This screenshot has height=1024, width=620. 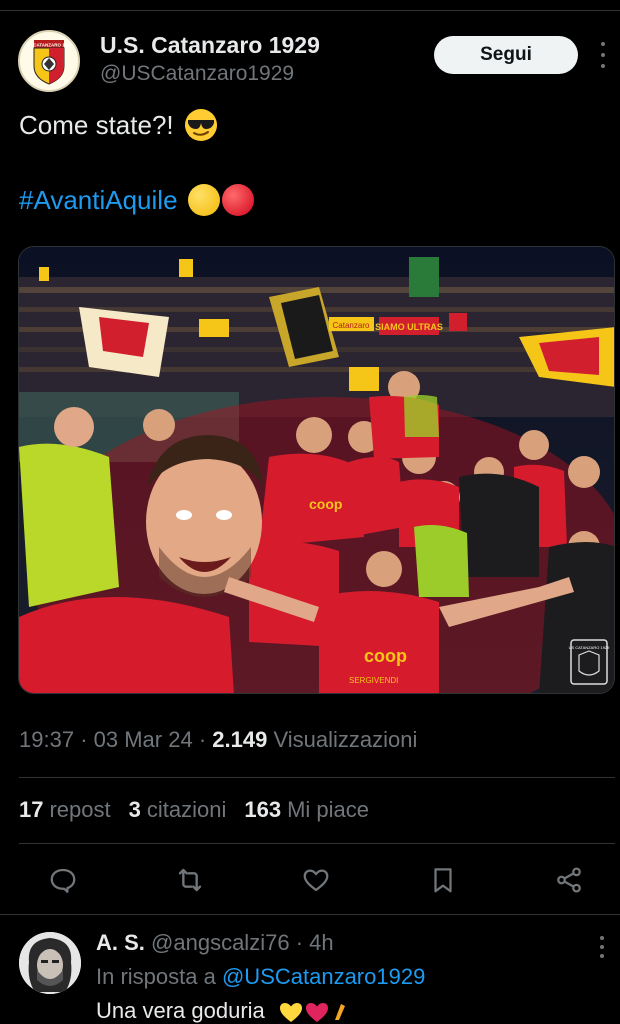 I want to click on shirt-sponsor-3: SERGIVENDI, so click(x=373, y=680).